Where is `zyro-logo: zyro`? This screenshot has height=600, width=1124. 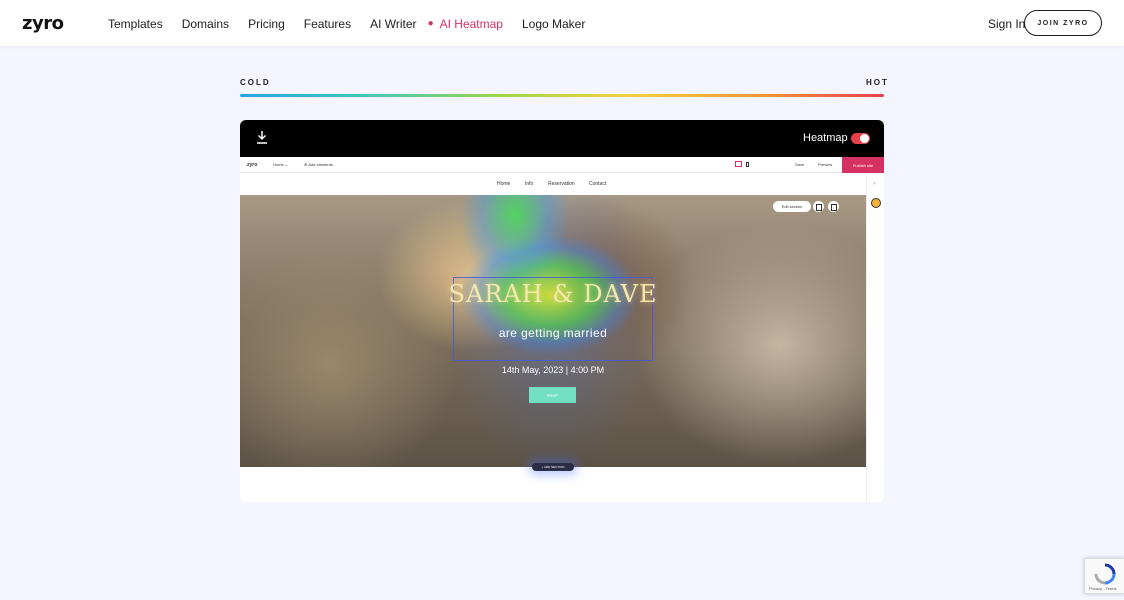
zyro-logo: zyro is located at coordinates (43, 23).